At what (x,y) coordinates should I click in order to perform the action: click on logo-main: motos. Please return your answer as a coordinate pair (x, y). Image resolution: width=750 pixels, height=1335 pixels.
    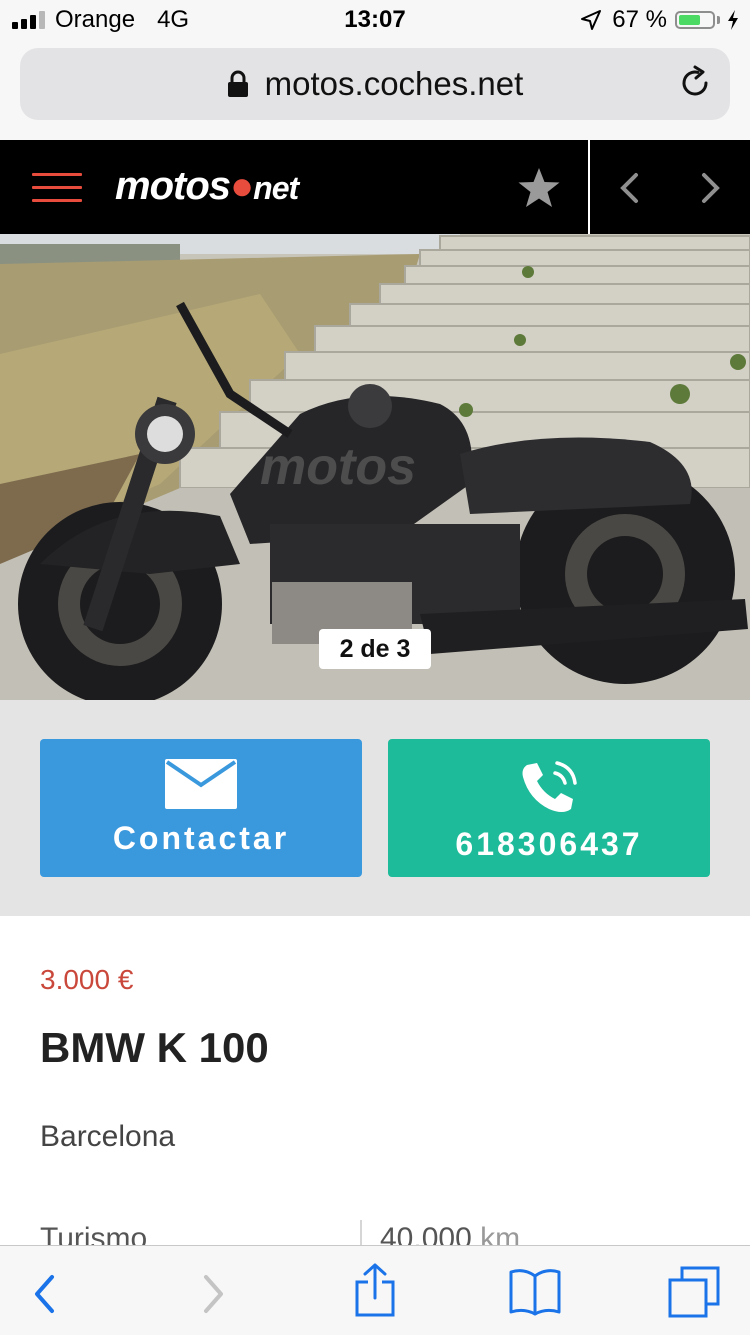
    Looking at the image, I should click on (173, 186).